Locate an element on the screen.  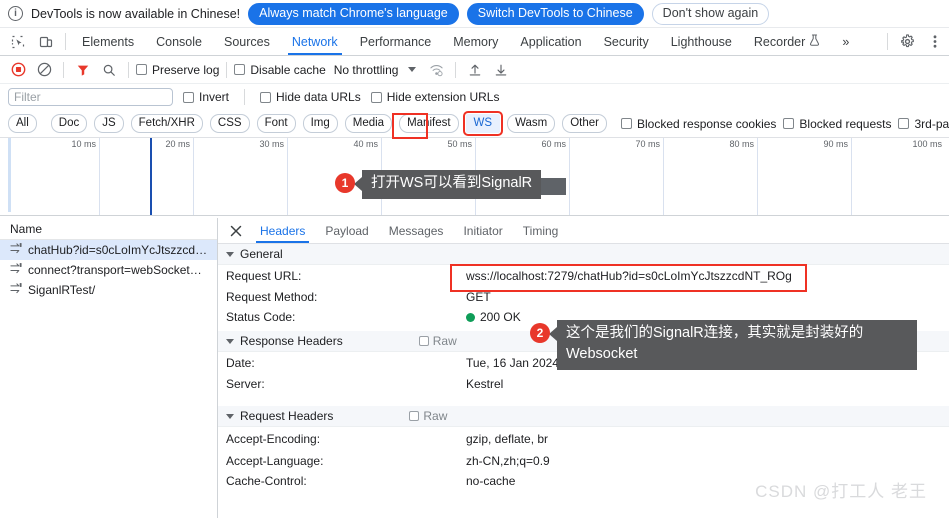
tab-security: Security is located at coordinates (626, 41).